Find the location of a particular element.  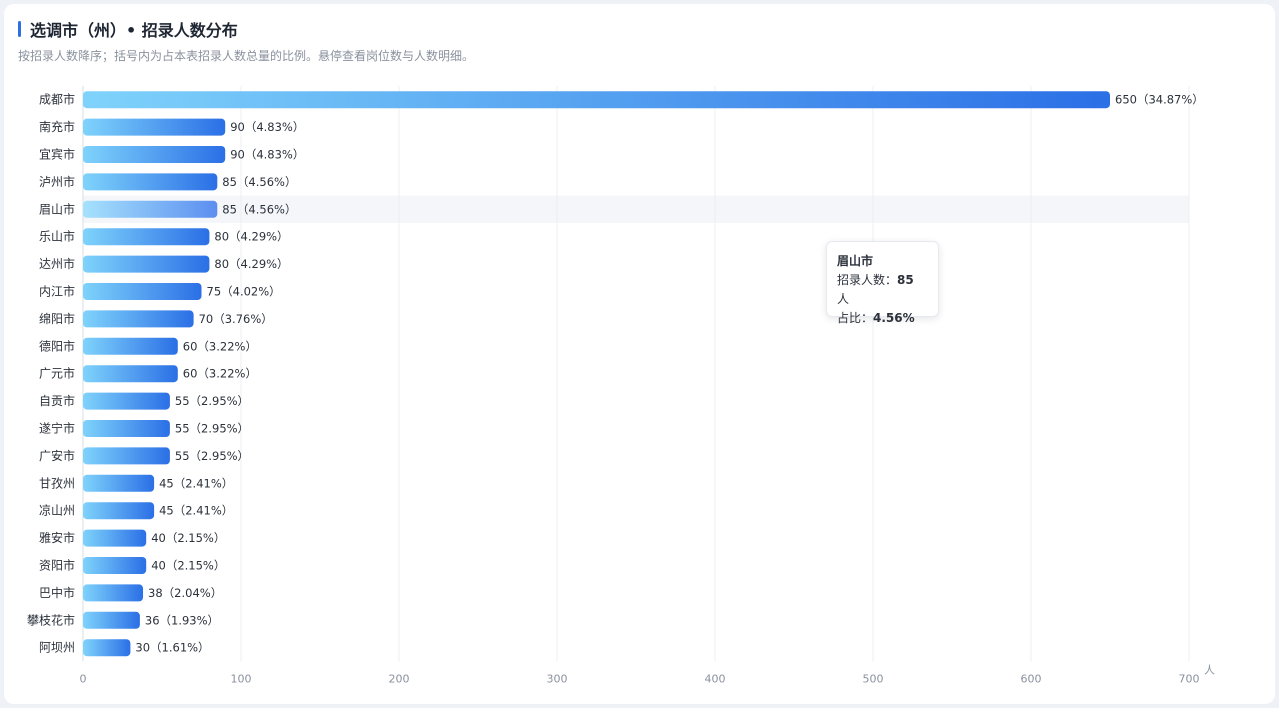

tooltip-count-unit: 人 is located at coordinates (843, 299).